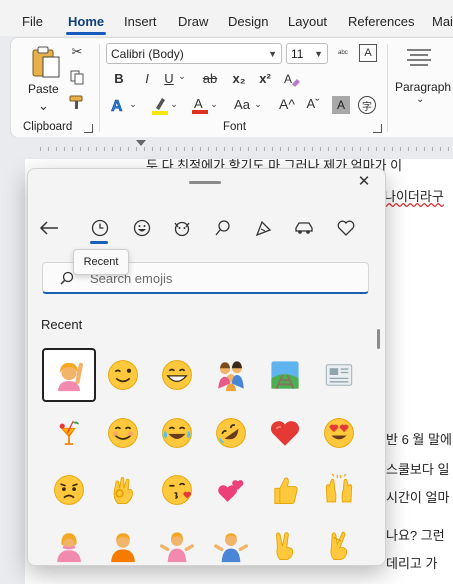 The width and height of the screenshot is (453, 584). Describe the element at coordinates (339, 433) in the screenshot. I see `heart-eyes-icon` at that location.